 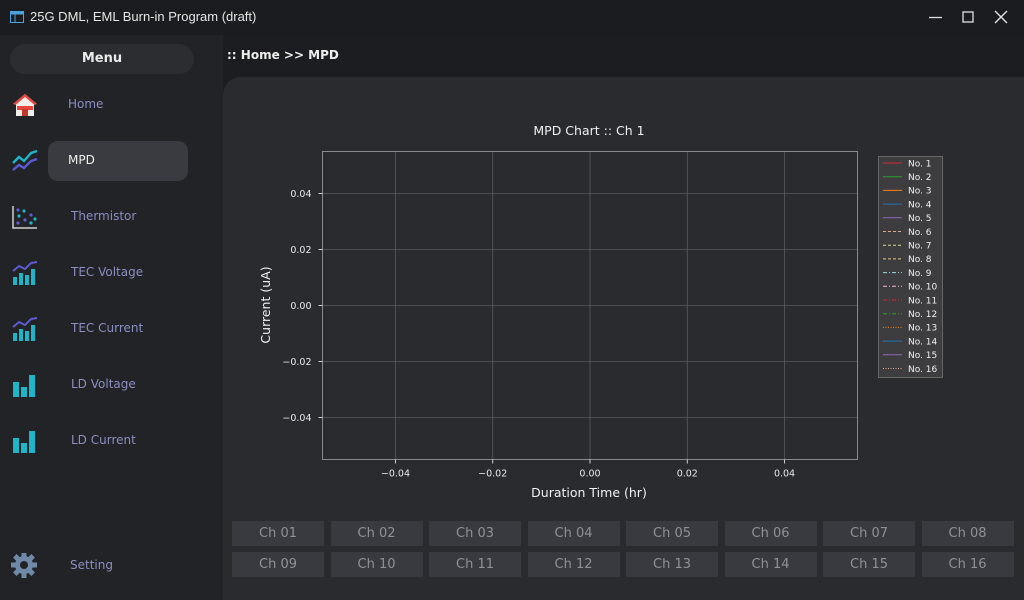 What do you see at coordinates (920, 164) in the screenshot?
I see `legend-entry: No. 1` at bounding box center [920, 164].